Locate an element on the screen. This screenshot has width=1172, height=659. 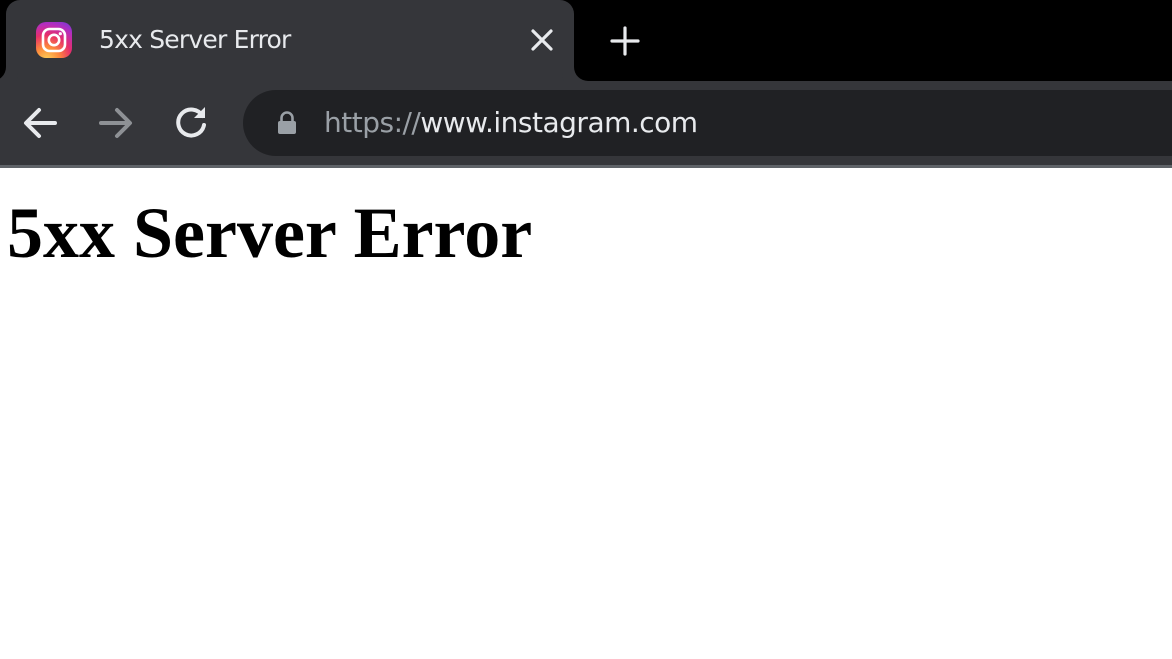
toolbar: https://www.instagram.com is located at coordinates (586, 123).